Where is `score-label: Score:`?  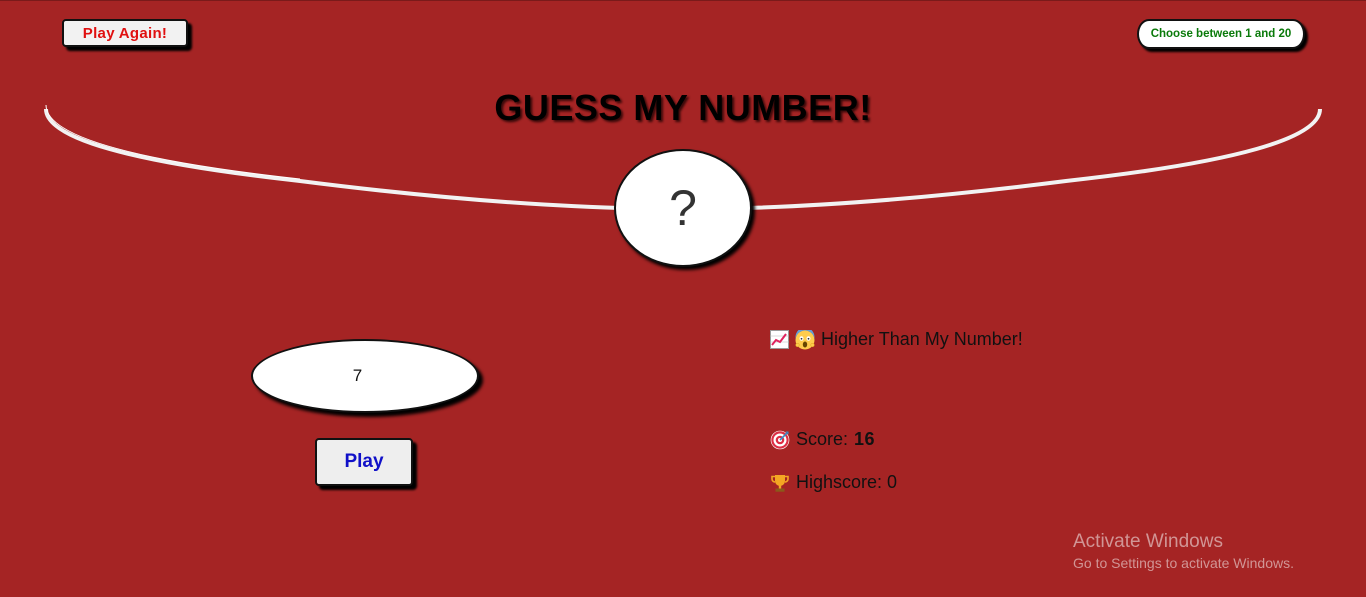 score-label: Score: is located at coordinates (822, 439).